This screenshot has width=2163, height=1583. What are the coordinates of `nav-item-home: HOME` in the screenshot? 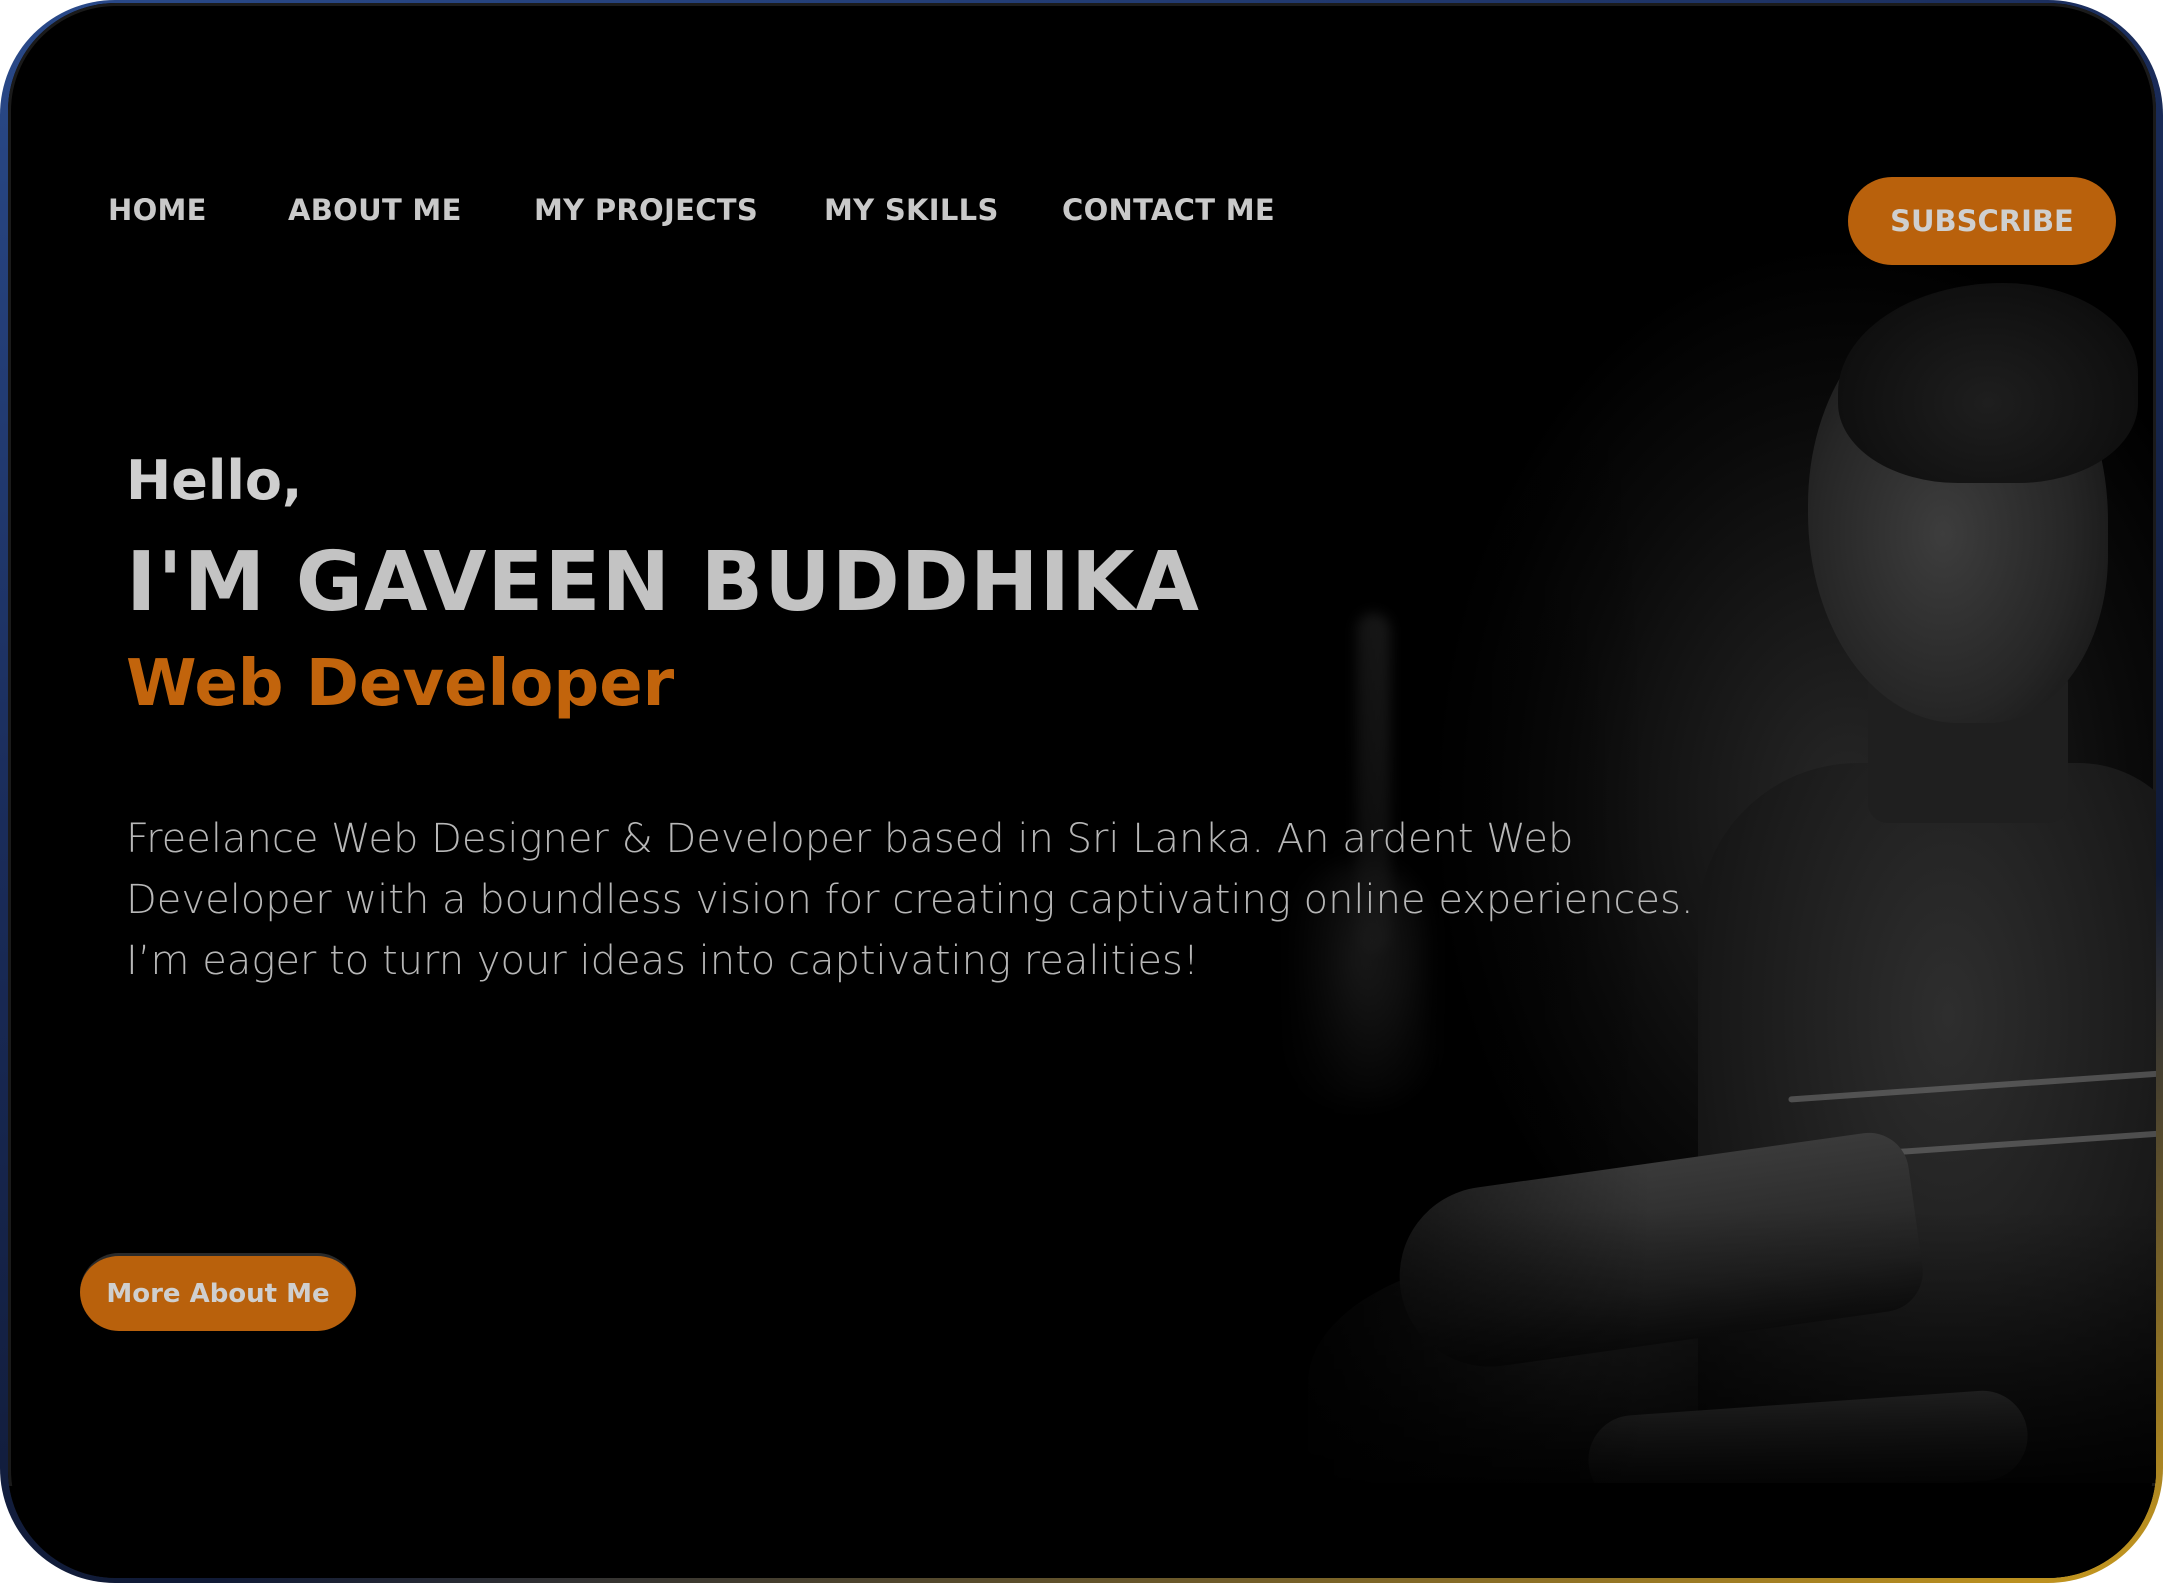 It's located at (157, 210).